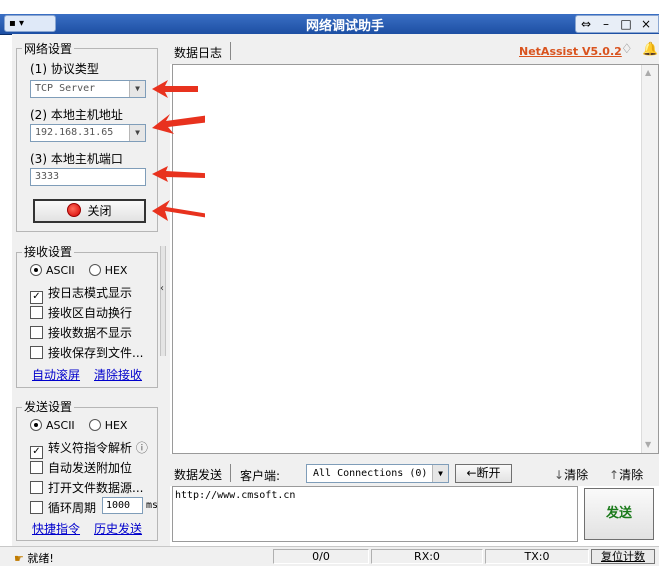 The height and width of the screenshot is (566, 659). Describe the element at coordinates (619, 514) in the screenshot. I see `send-button: 发送` at that location.